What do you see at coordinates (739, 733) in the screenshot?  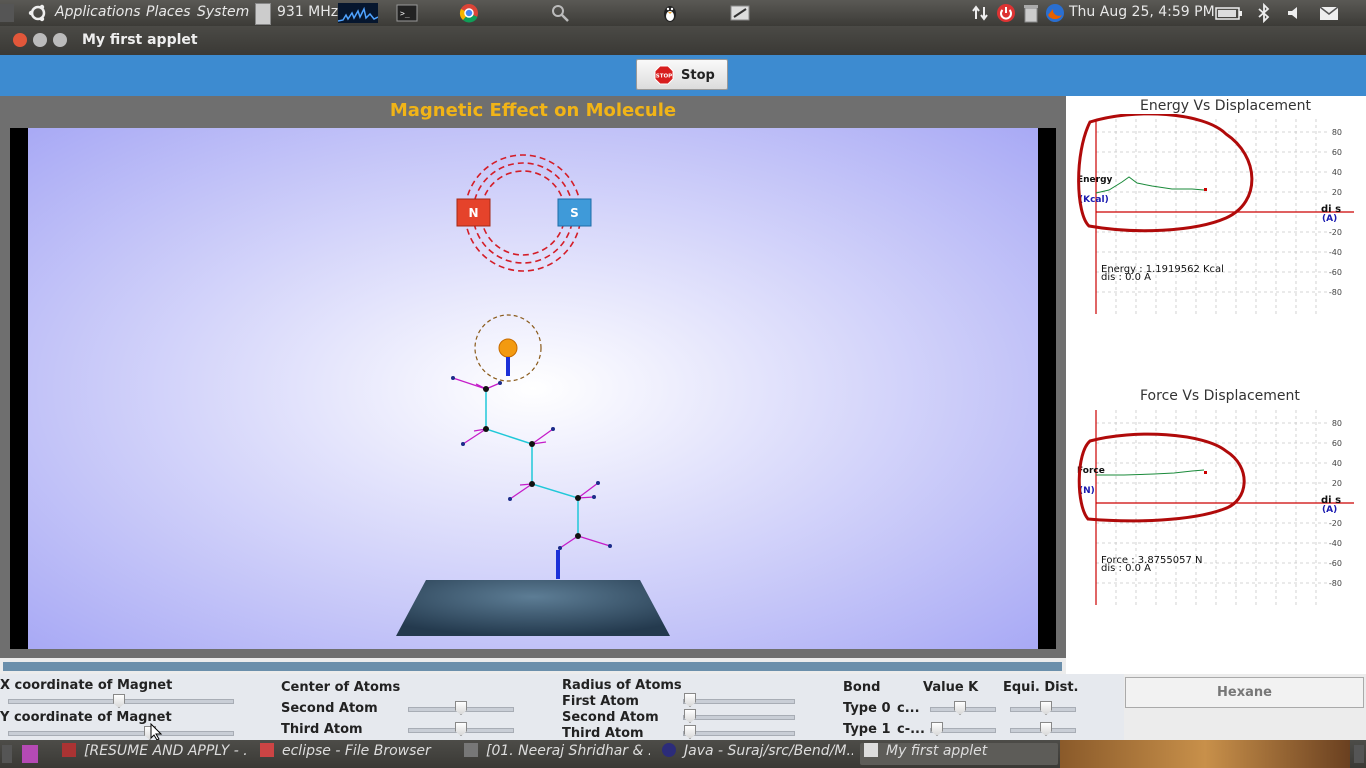 I see `radius-third-atom-slider` at bounding box center [739, 733].